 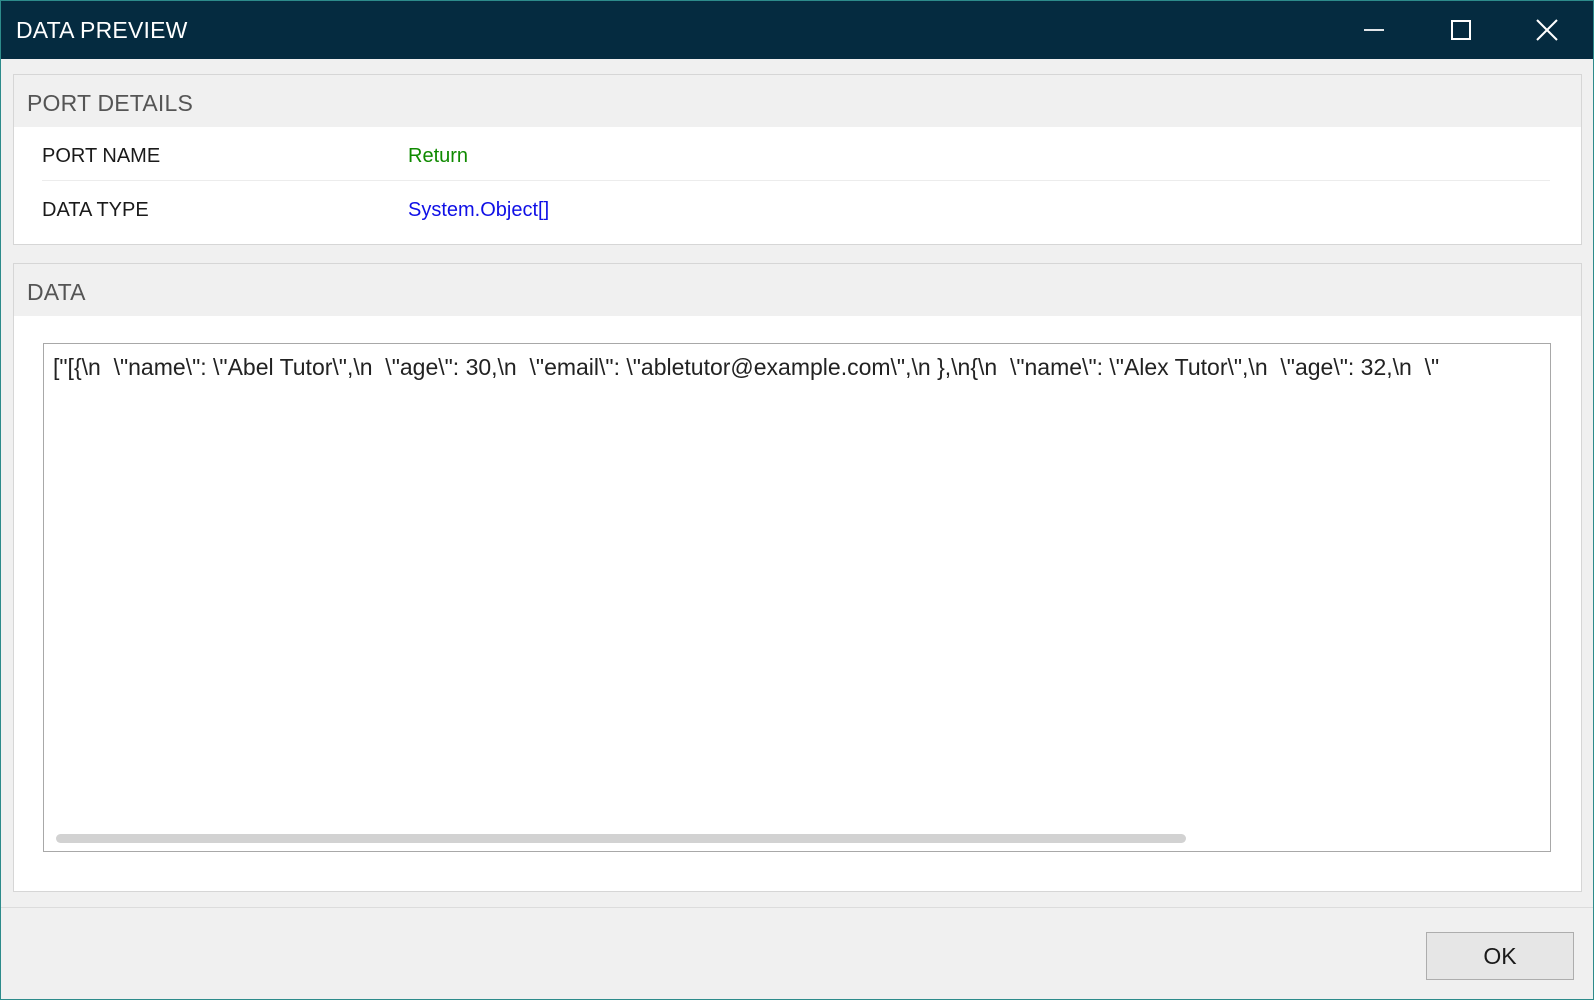 I want to click on port-details-header: PORT DETAILS, so click(x=797, y=101).